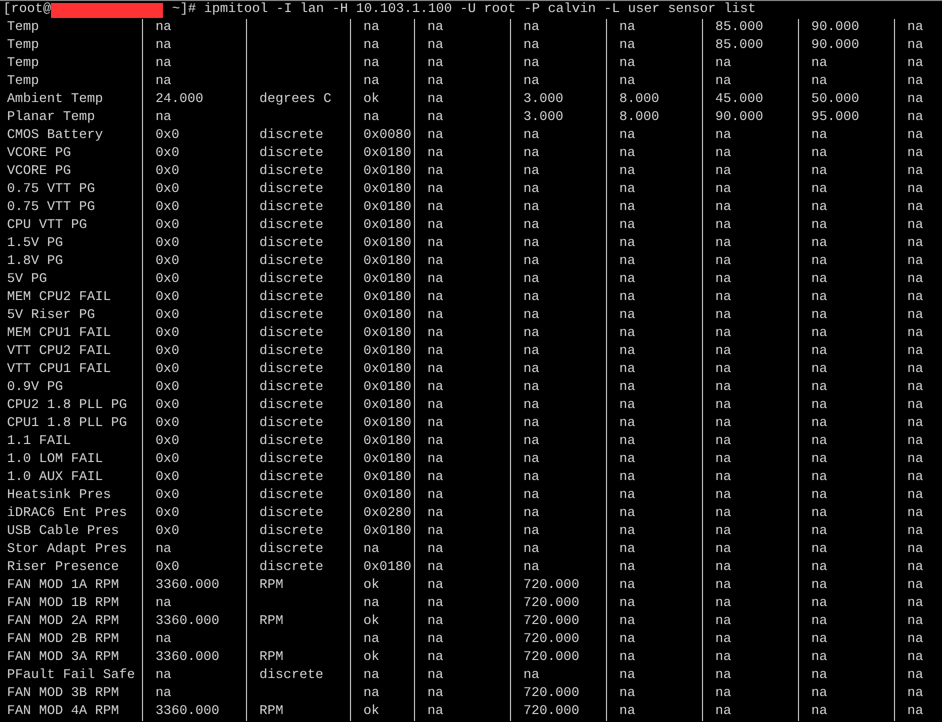  Describe the element at coordinates (35, 262) in the screenshot. I see `table-cell-text: 1.8V PG` at that location.